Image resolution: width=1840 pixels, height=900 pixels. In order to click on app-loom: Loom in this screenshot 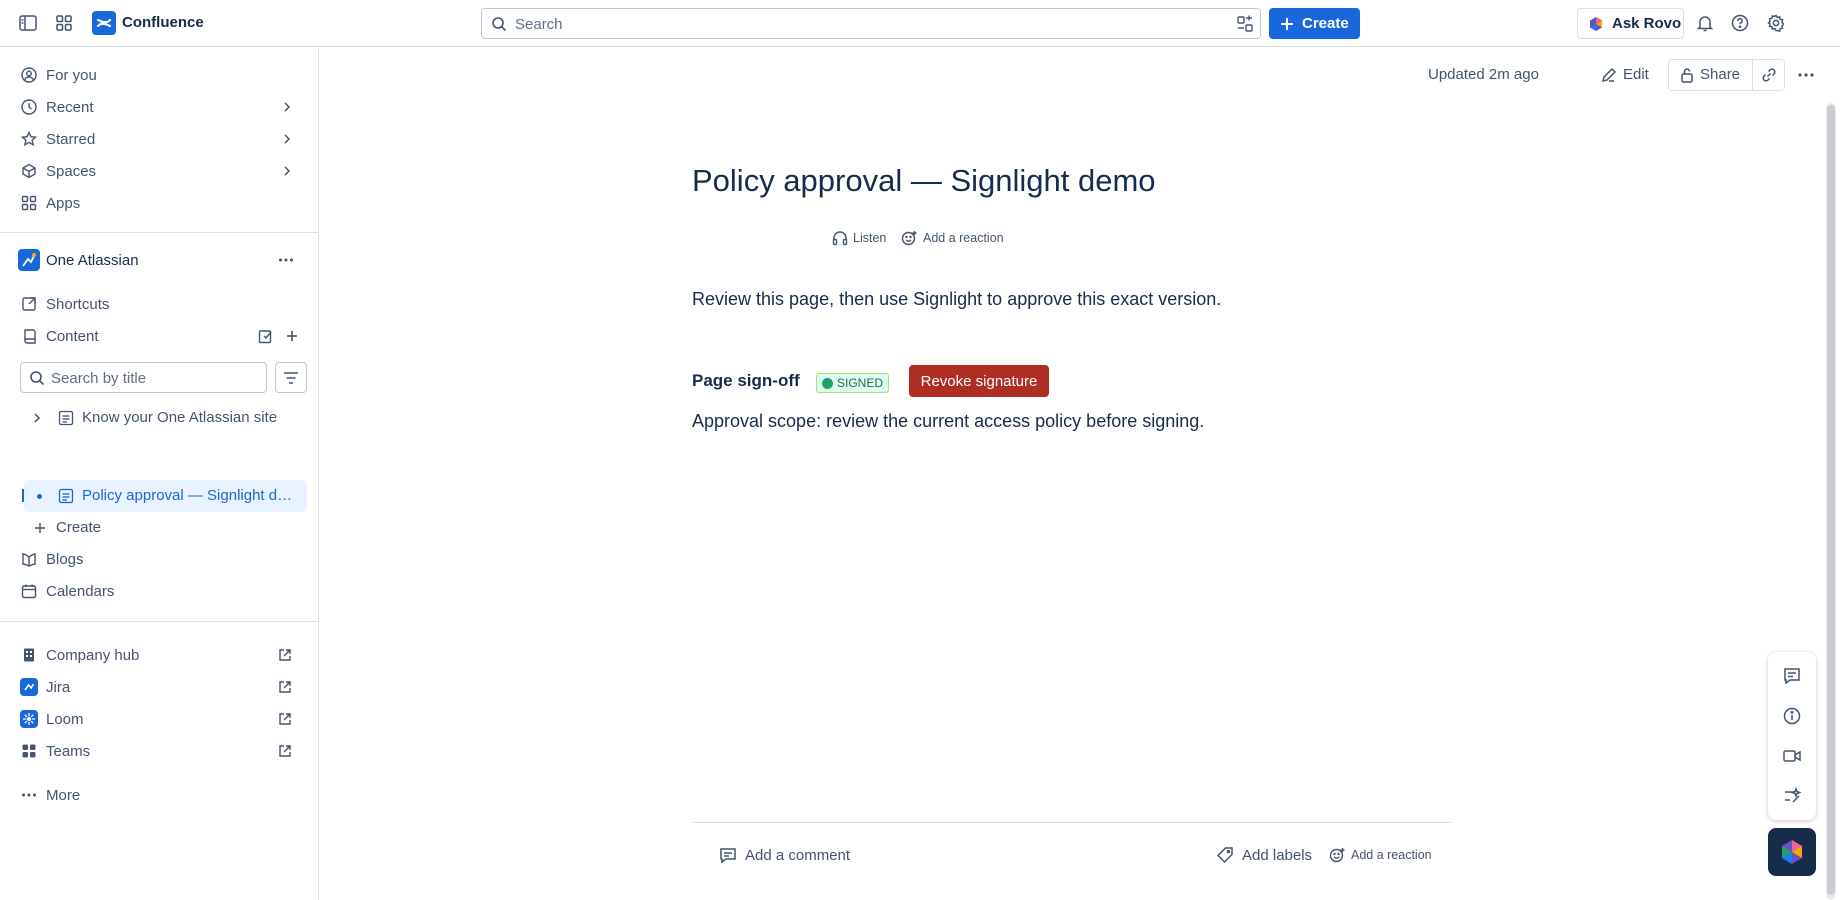, I will do `click(160, 719)`.